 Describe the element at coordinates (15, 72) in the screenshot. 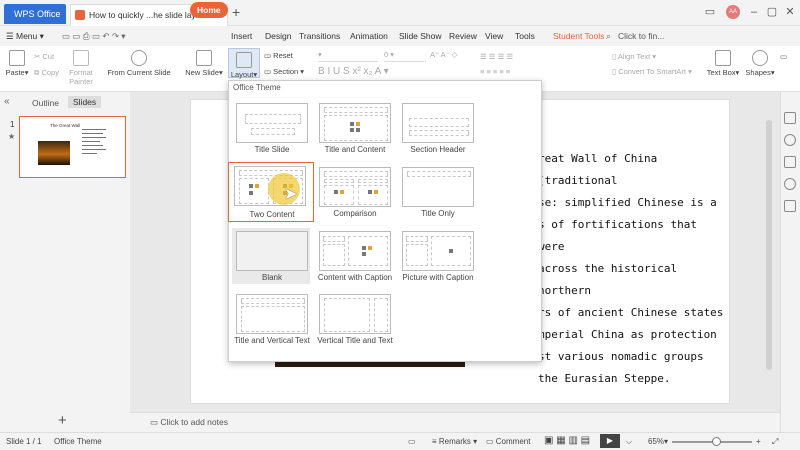

I see `paste-label: Paste` at that location.